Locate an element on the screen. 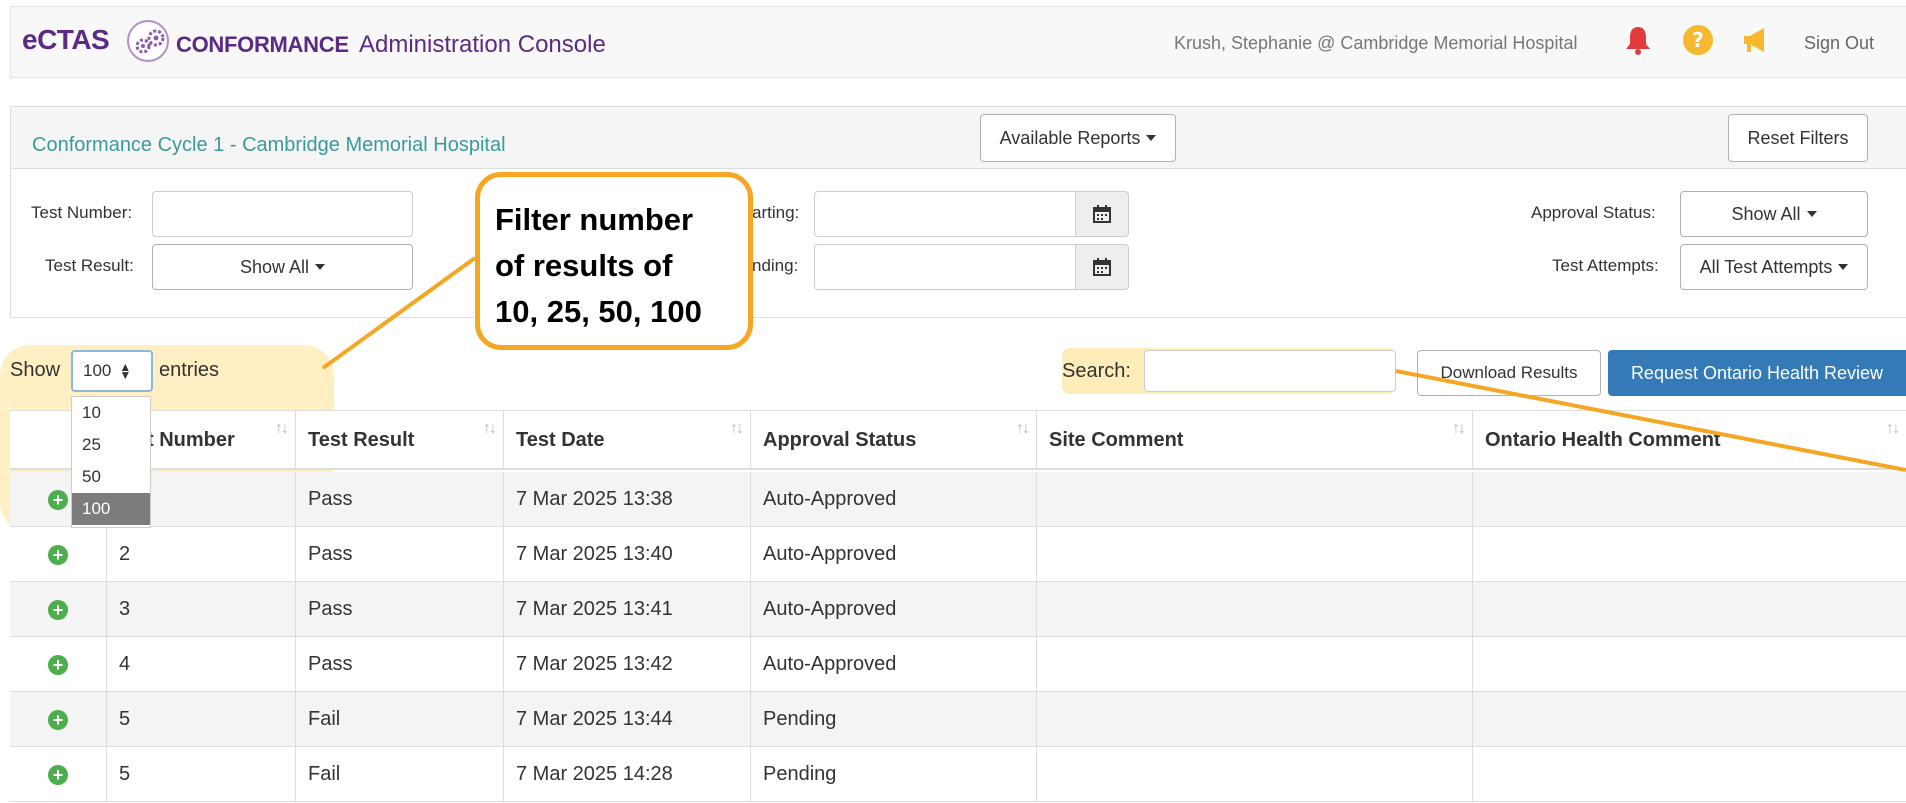 The height and width of the screenshot is (803, 1906). callout-line: Filter number is located at coordinates (594, 219).